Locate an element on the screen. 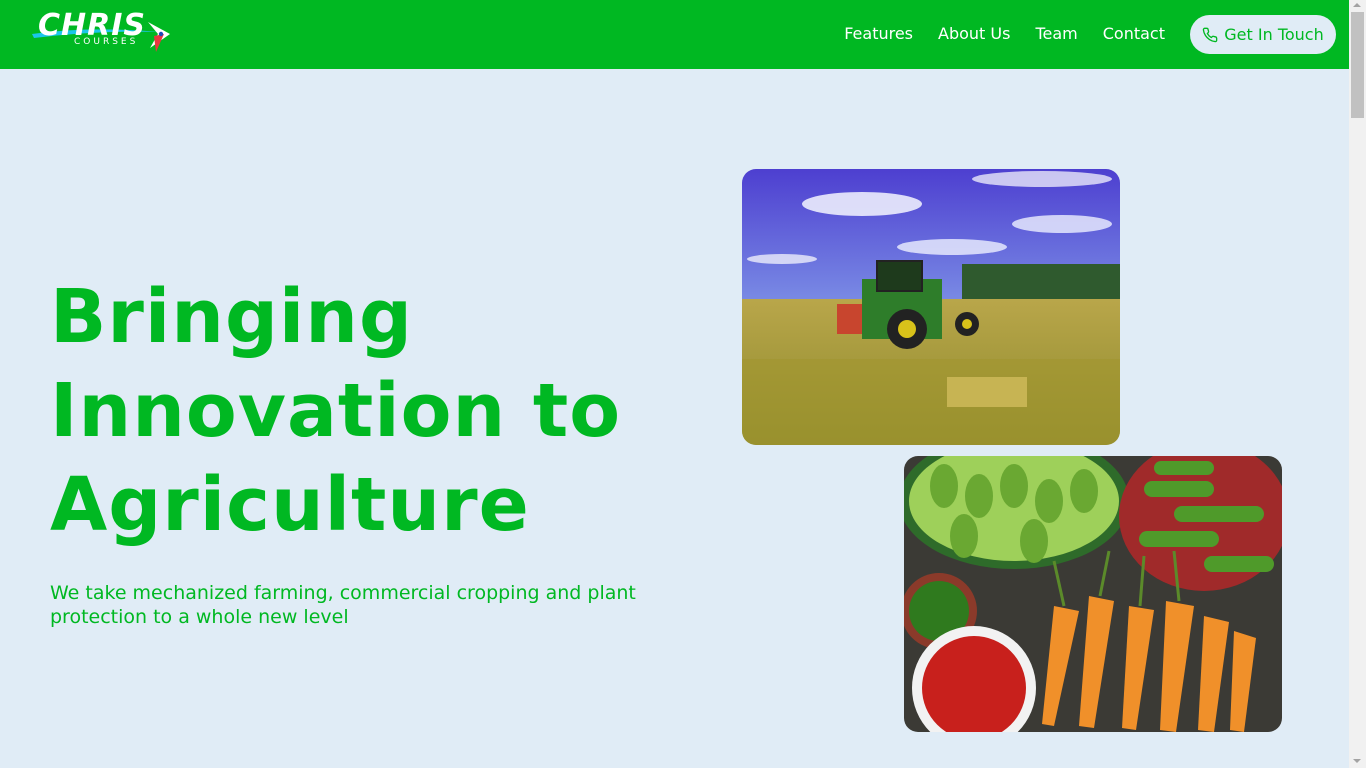 This screenshot has height=768, width=1366. scroll-down-icon is located at coordinates (1357, 761).